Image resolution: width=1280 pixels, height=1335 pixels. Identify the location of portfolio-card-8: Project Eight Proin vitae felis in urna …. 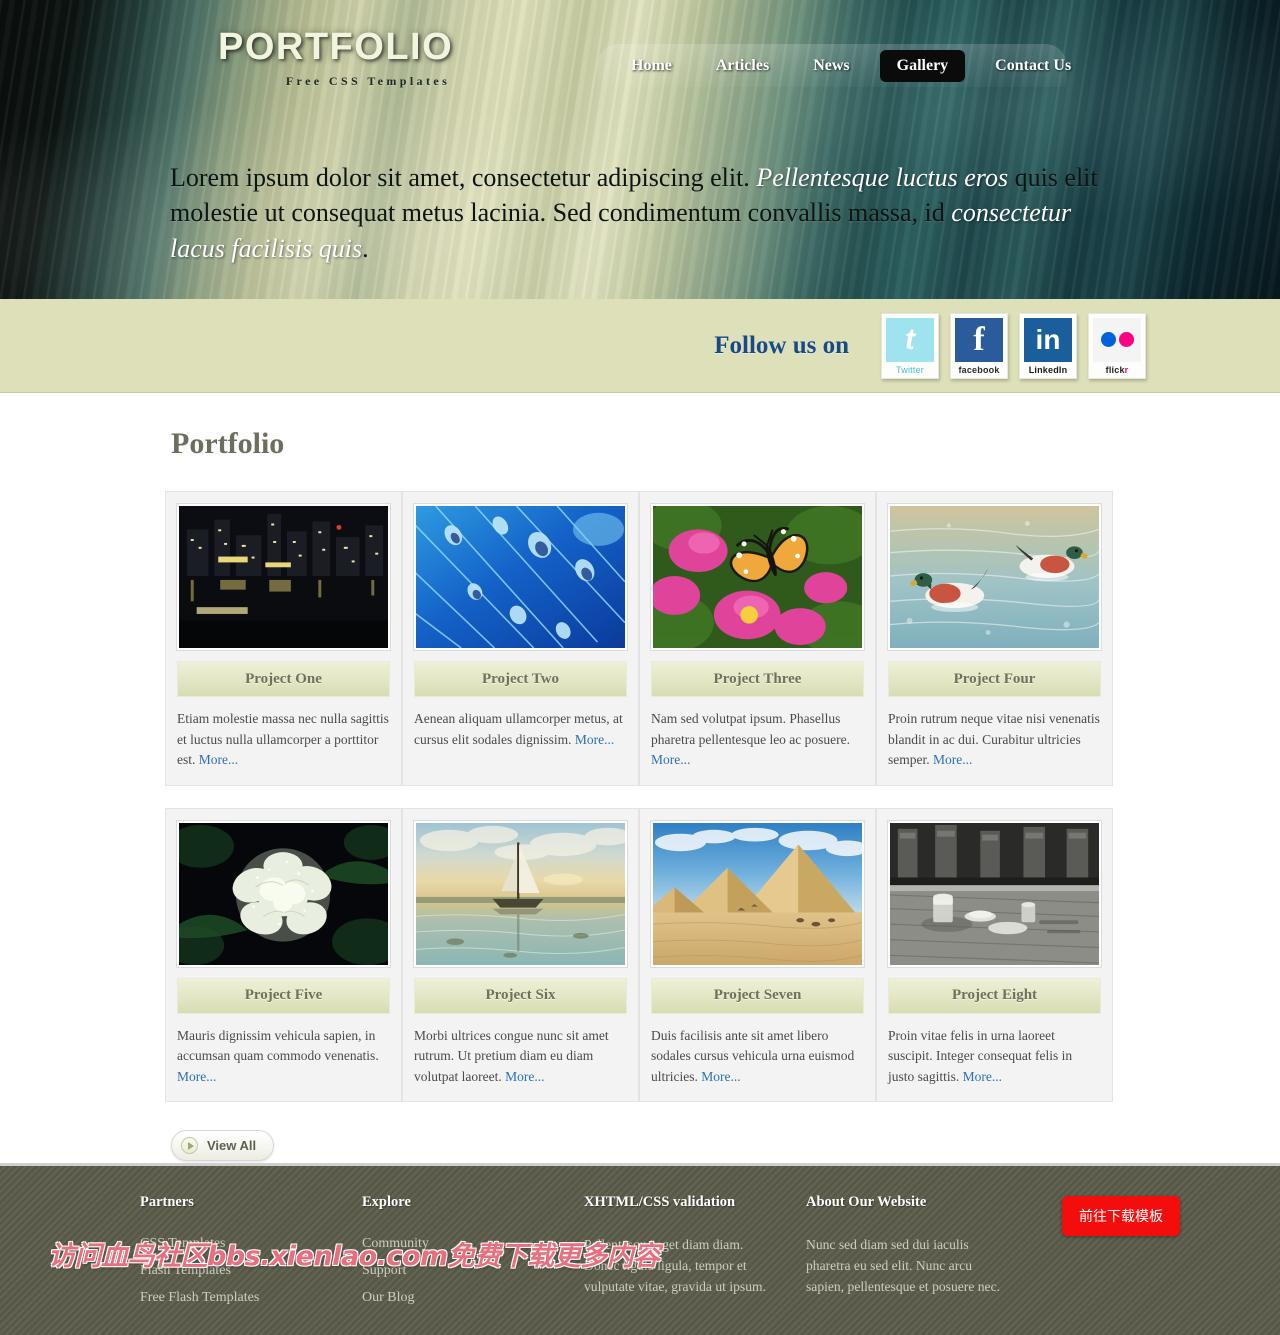
(994, 955).